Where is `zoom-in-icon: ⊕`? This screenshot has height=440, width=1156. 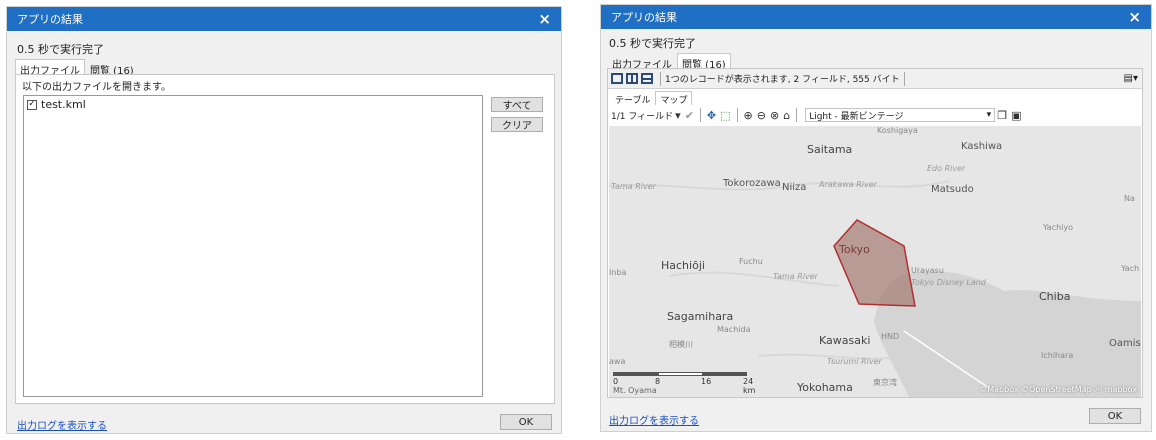 zoom-in-icon: ⊕ is located at coordinates (748, 115).